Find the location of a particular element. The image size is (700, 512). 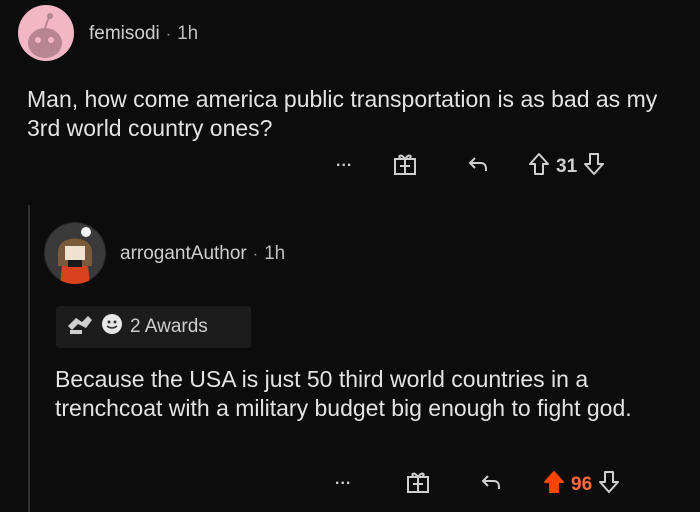

reply-actions: ... 96 is located at coordinates (477, 484).